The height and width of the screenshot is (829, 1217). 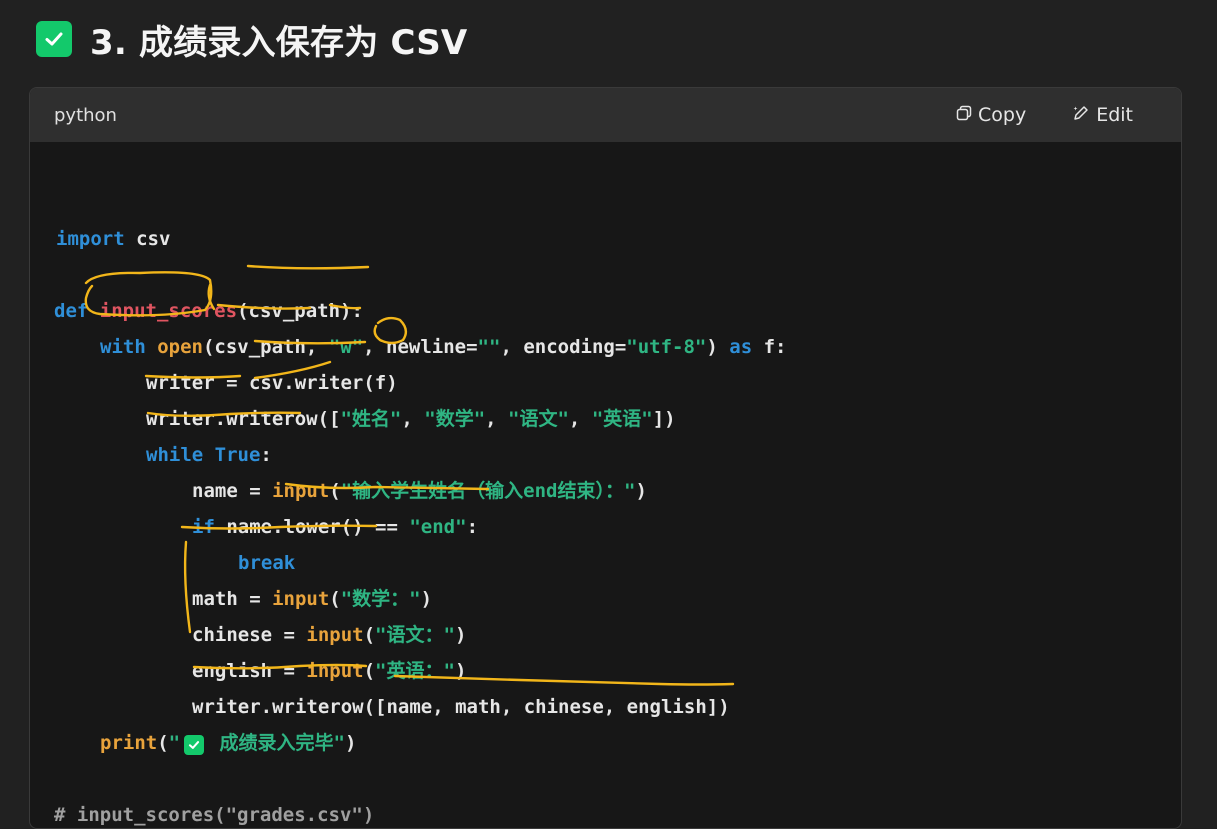 What do you see at coordinates (228, 743) in the screenshot?
I see `code-line: print(" 成绩录入完毕")` at bounding box center [228, 743].